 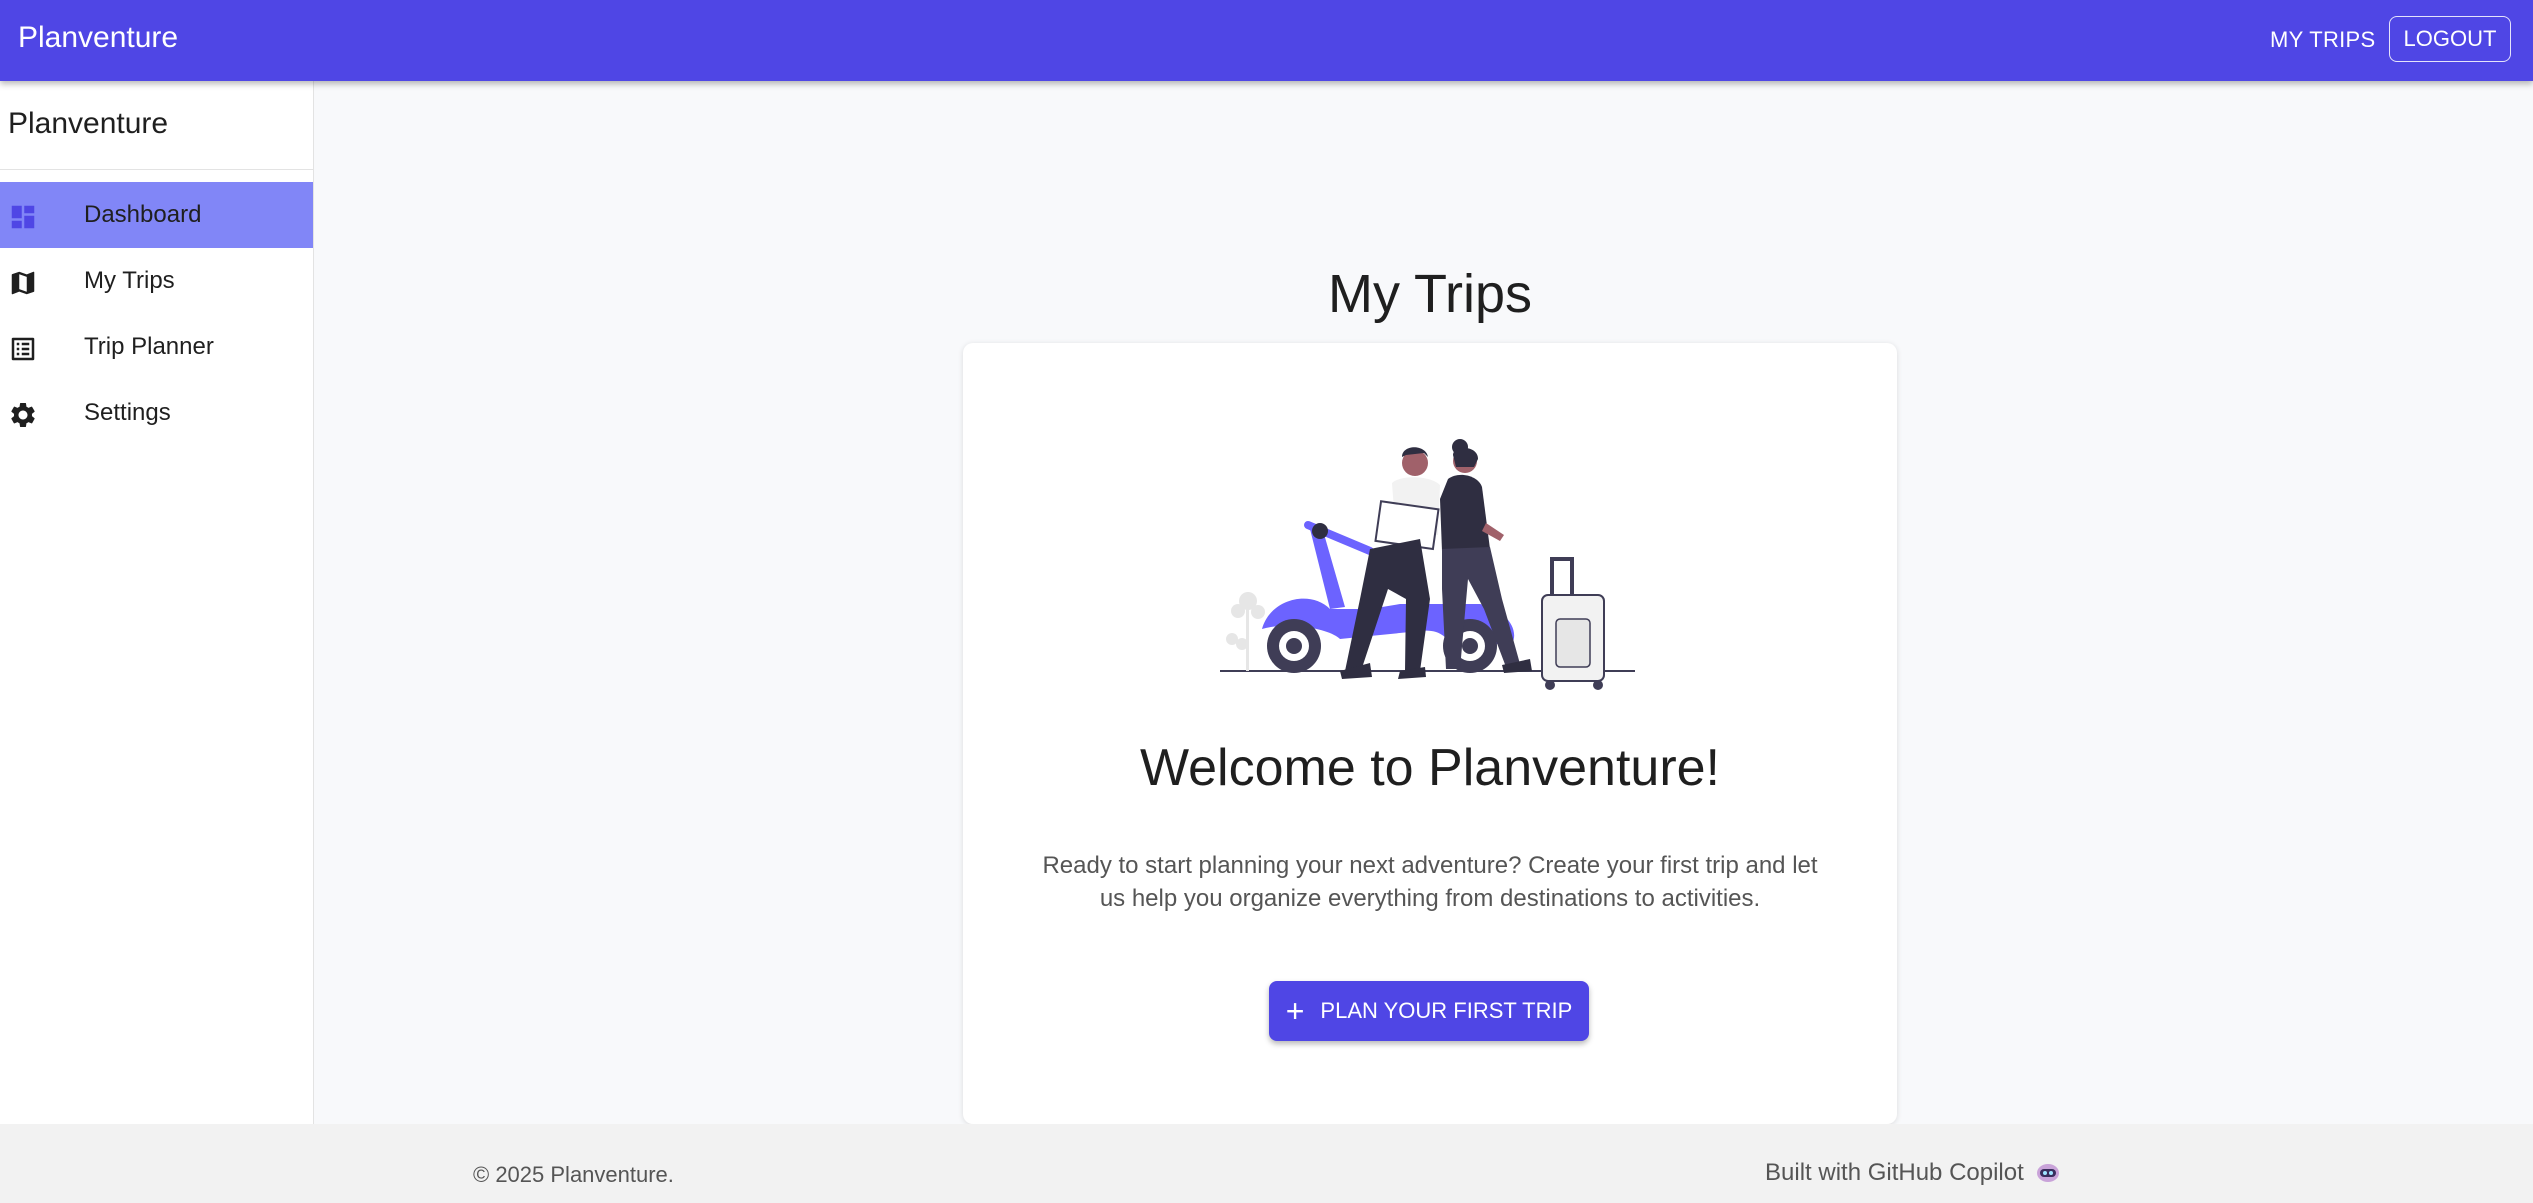 What do you see at coordinates (143, 214) in the screenshot?
I see `sidebar-item-label: Dashboard` at bounding box center [143, 214].